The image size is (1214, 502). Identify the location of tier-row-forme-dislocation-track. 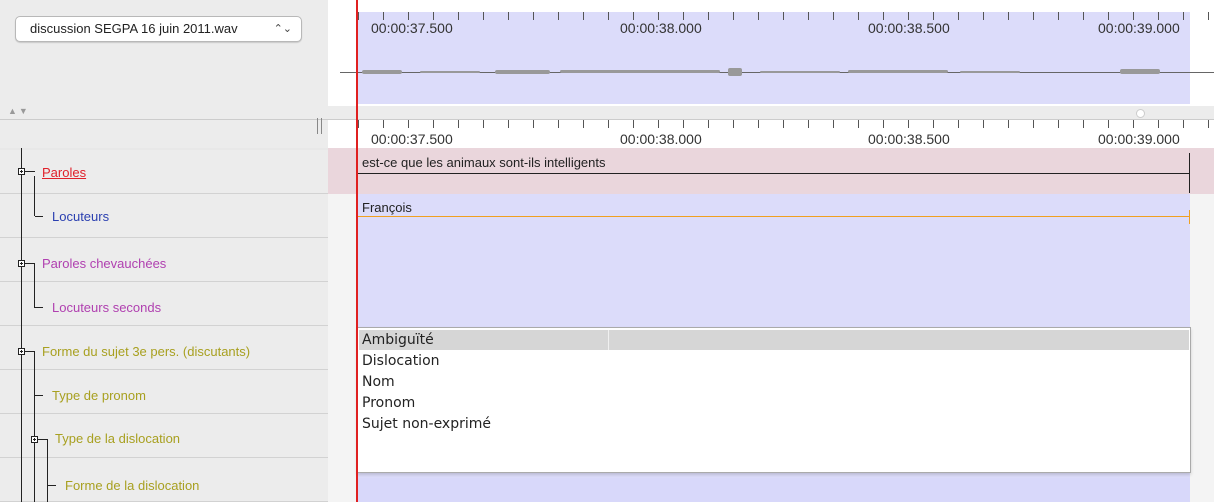
(774, 490).